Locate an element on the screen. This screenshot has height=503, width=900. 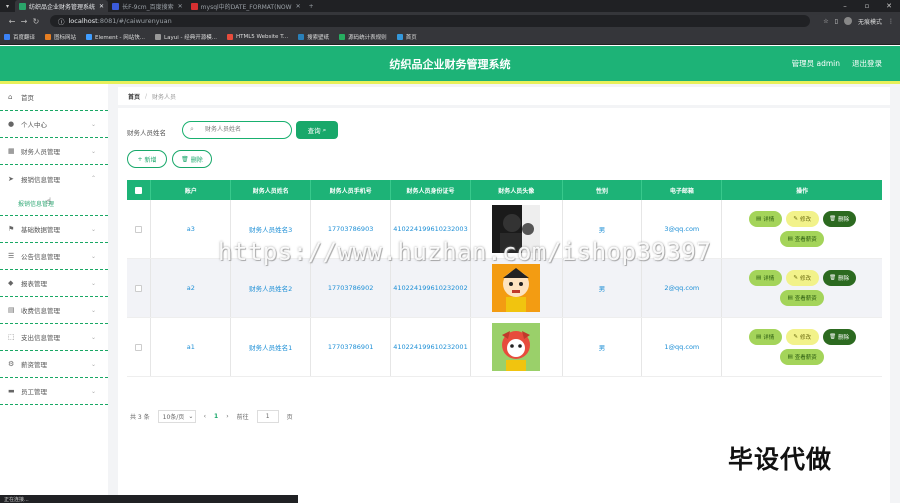
batch-delete-button: 🗑 删除 is located at coordinates (192, 159).